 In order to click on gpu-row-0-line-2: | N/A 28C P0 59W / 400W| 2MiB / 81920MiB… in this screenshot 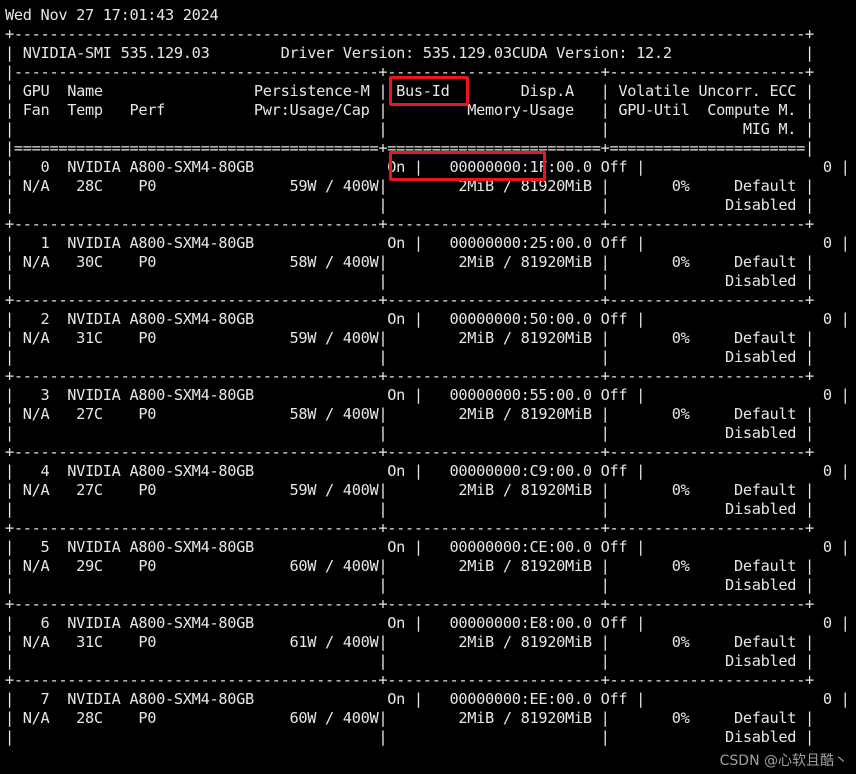, I will do `click(409, 186)`.